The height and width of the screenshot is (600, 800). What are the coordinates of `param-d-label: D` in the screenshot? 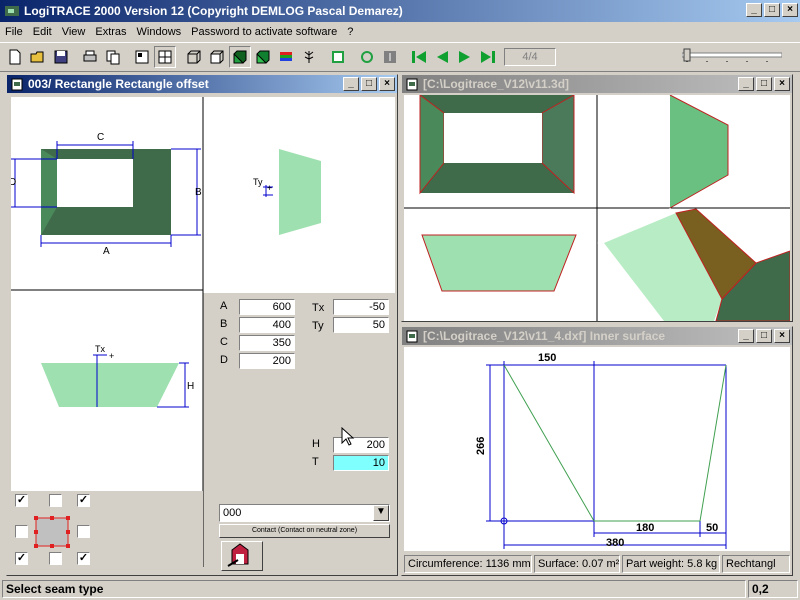 It's located at (224, 360).